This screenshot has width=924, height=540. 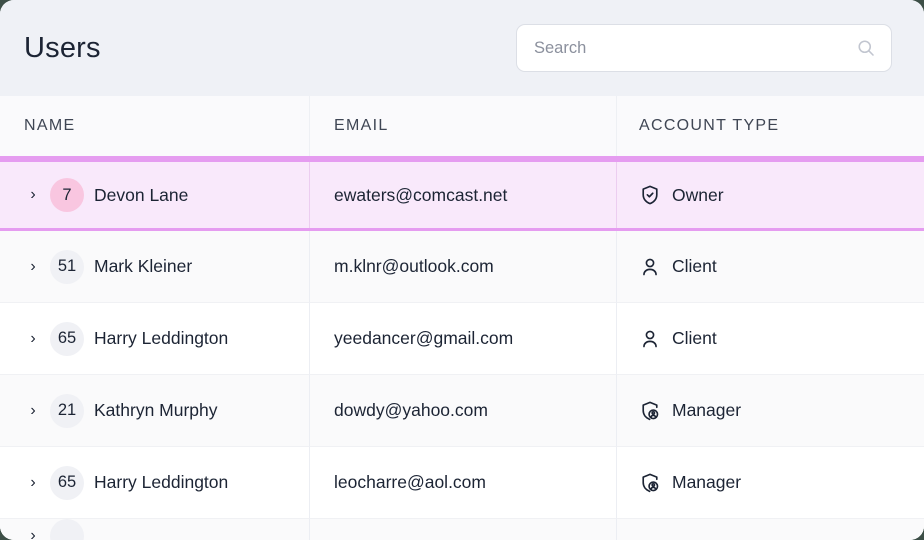 I want to click on table-row: › 7 Devon Lane ewaters@comcast.net Owner, so click(x=462, y=195).